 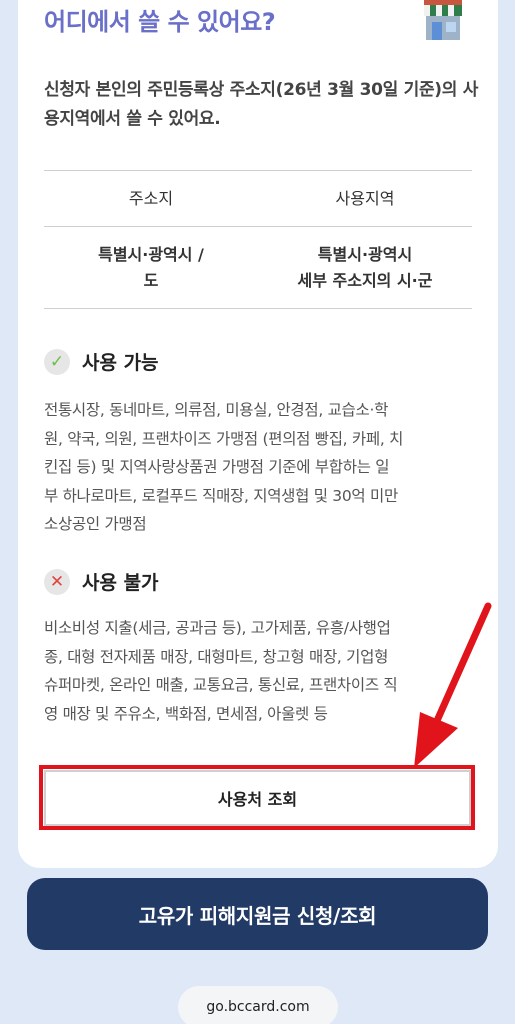 I want to click on apply-lookup-button: 고유가 피해지원금 신청/조회, so click(x=257, y=914).